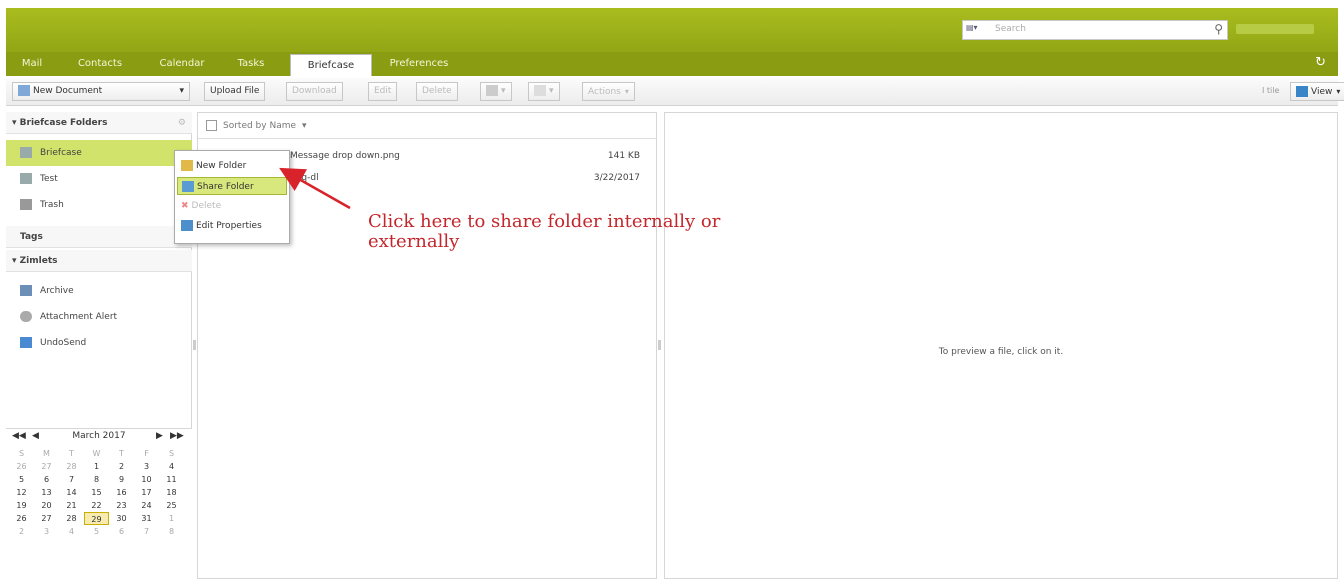  What do you see at coordinates (46, 492) in the screenshot?
I see `calendar-day: 13` at bounding box center [46, 492].